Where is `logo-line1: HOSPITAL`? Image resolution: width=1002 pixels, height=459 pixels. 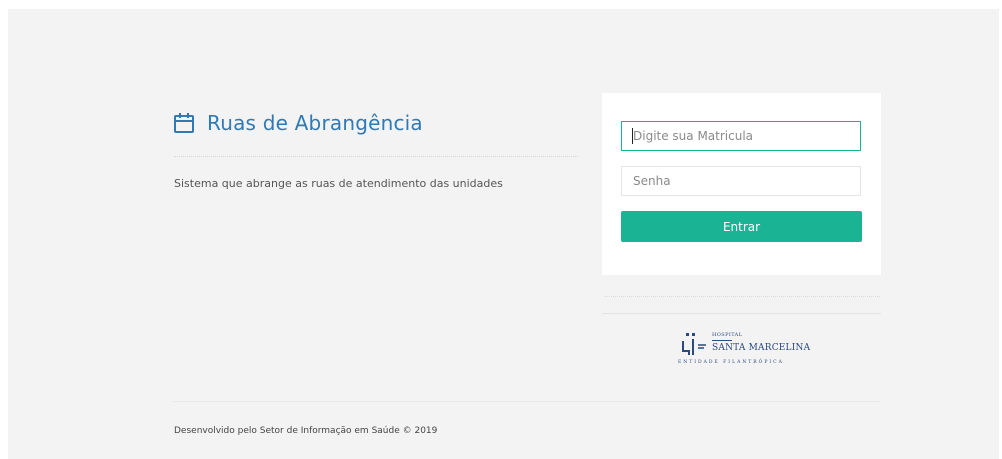
logo-line1: HOSPITAL is located at coordinates (727, 335).